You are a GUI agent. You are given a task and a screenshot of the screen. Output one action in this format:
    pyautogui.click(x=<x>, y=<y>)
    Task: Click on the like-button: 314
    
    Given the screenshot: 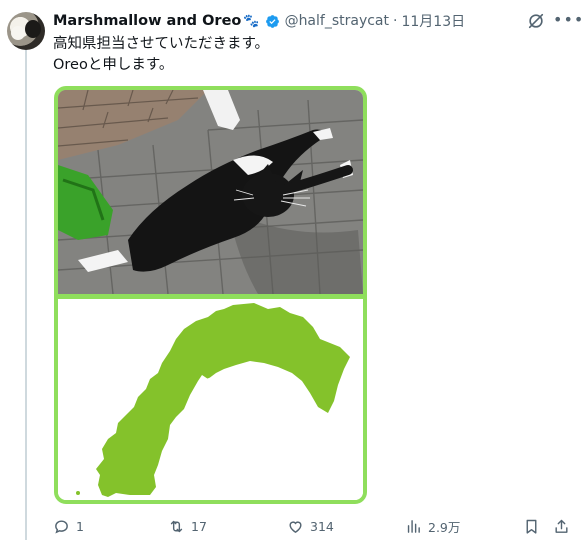 What is the action you would take?
    pyautogui.click(x=310, y=526)
    